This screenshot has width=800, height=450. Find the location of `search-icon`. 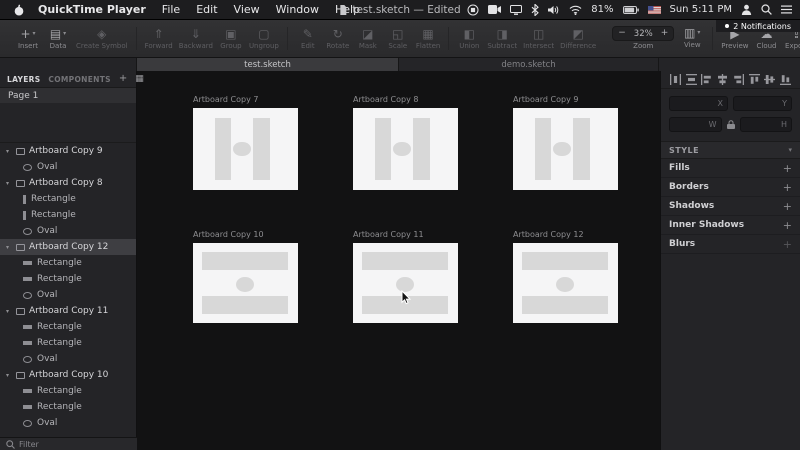

search-icon is located at coordinates (766, 9).